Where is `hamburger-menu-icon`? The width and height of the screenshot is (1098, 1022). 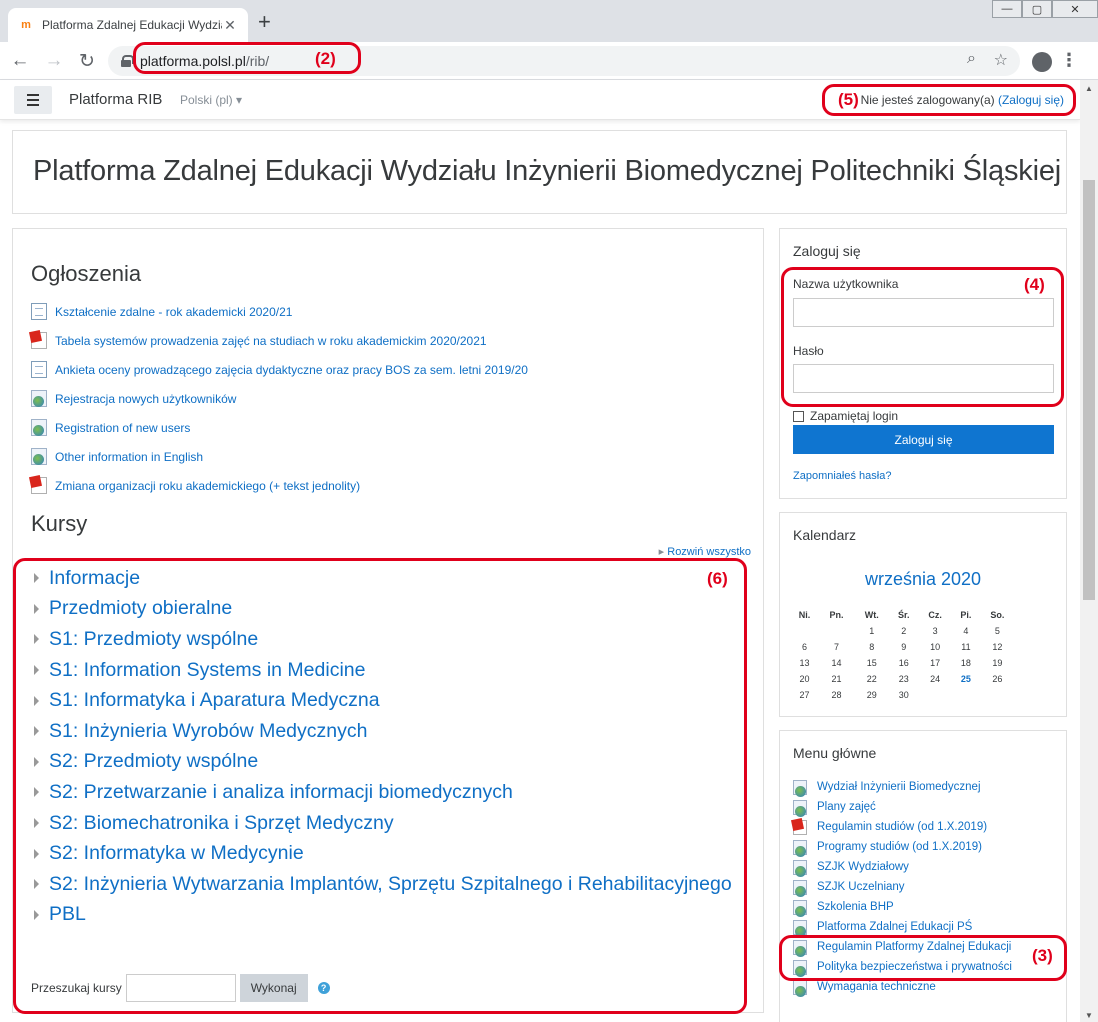 hamburger-menu-icon is located at coordinates (33, 100).